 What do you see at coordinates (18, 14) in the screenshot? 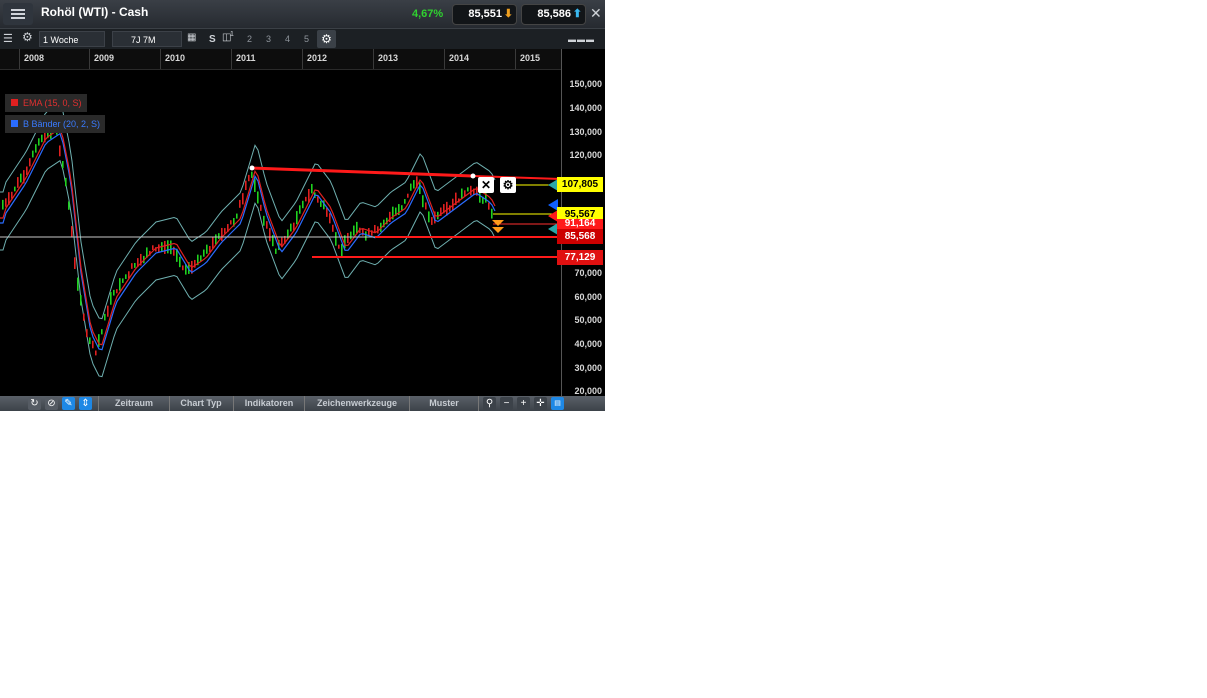
I see `menu-button` at bounding box center [18, 14].